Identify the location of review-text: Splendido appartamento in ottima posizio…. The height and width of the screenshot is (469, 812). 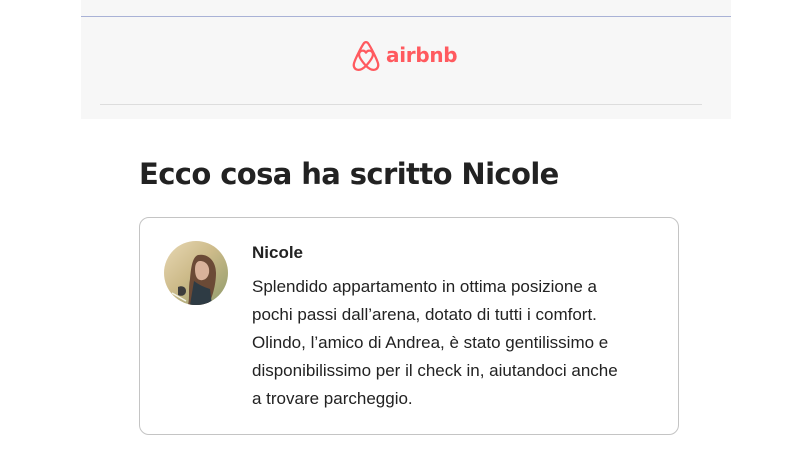
(435, 343).